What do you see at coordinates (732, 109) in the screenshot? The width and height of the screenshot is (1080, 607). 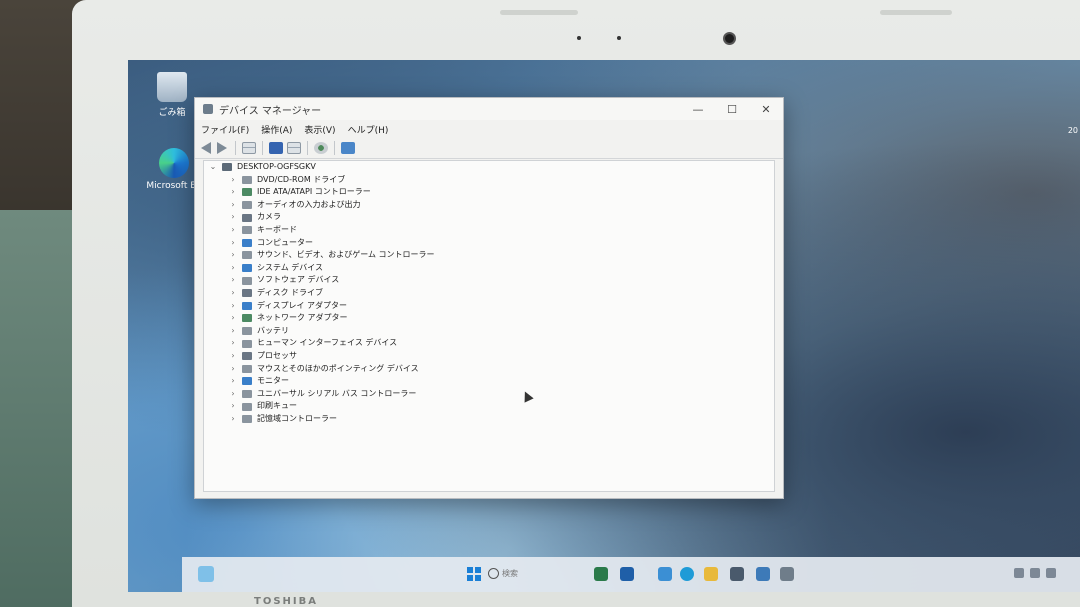 I see `maximize-button: ☐` at bounding box center [732, 109].